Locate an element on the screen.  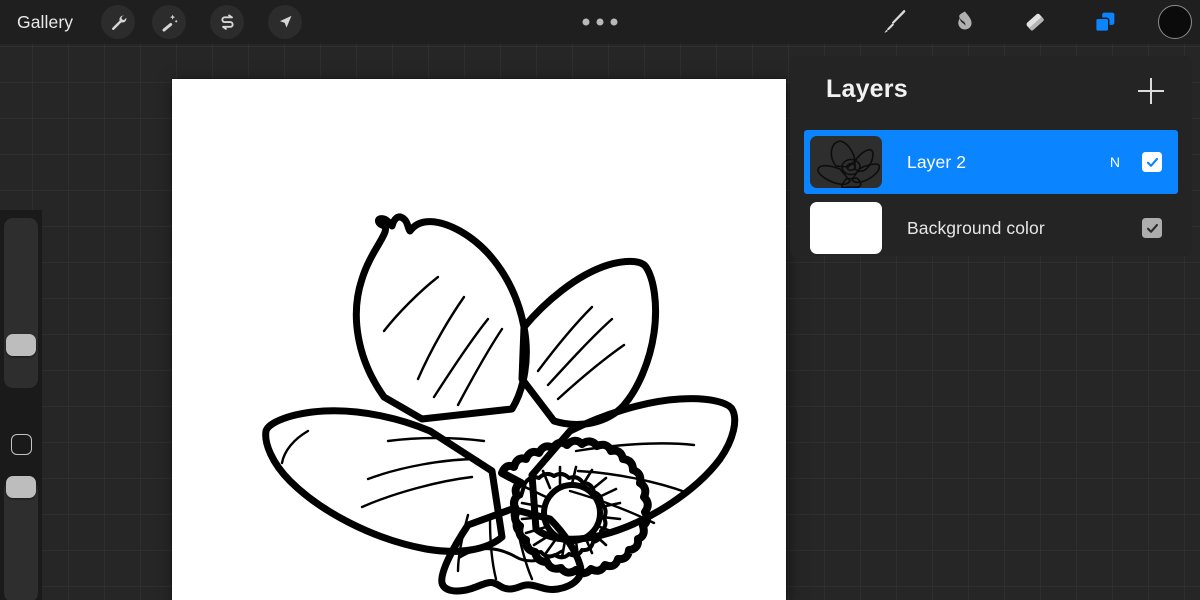
layer-blend-mode: N is located at coordinates (1115, 162).